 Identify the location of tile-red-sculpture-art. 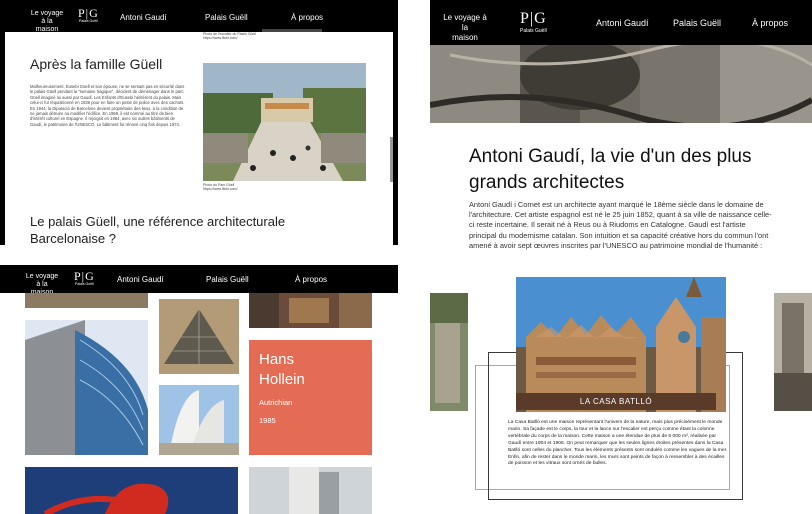
(131, 490).